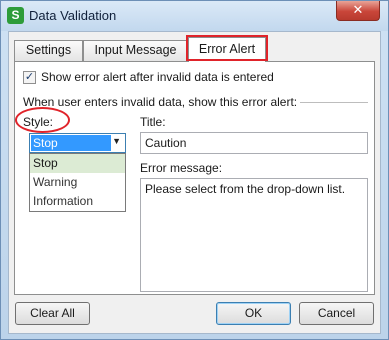 The width and height of the screenshot is (389, 340). What do you see at coordinates (336, 313) in the screenshot?
I see `cancel-button: Cancel` at bounding box center [336, 313].